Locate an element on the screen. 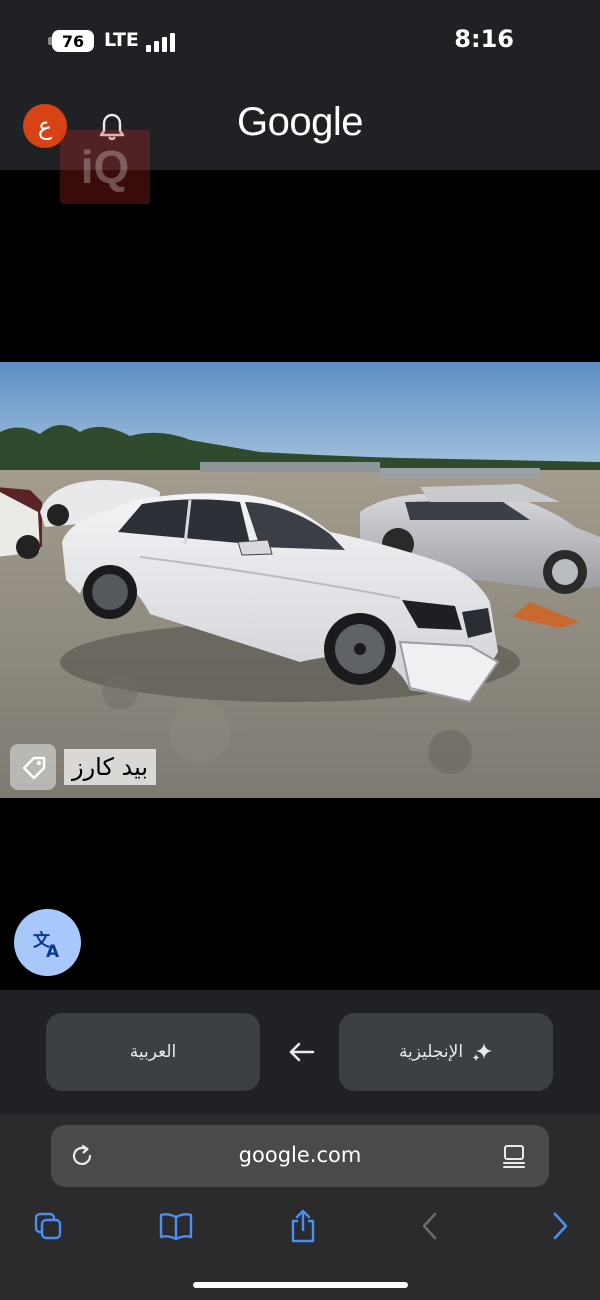 Image resolution: width=600 pixels, height=1300 pixels. translate-button: 文 A is located at coordinates (47, 942).